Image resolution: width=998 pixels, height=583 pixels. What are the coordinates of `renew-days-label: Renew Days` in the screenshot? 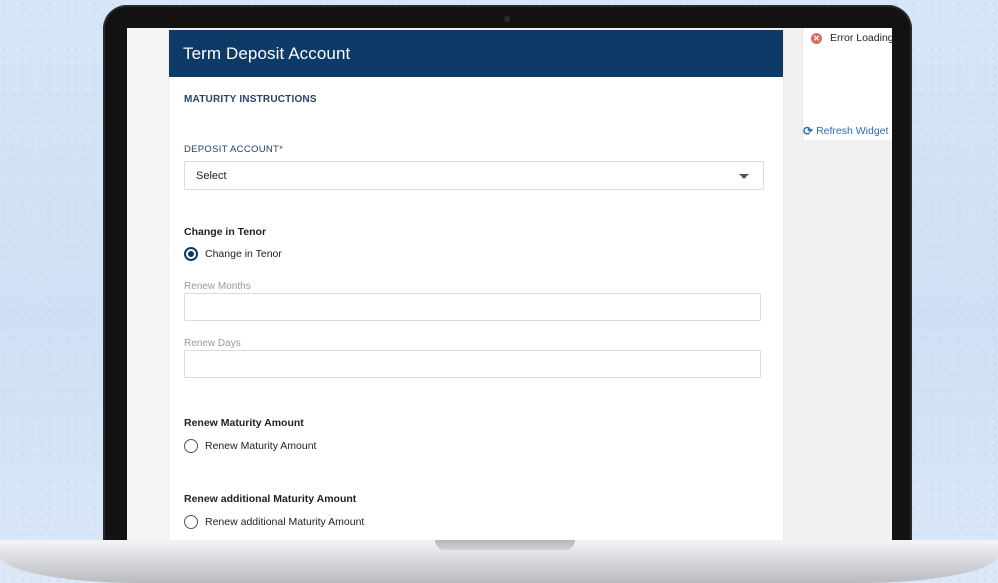 It's located at (212, 343).